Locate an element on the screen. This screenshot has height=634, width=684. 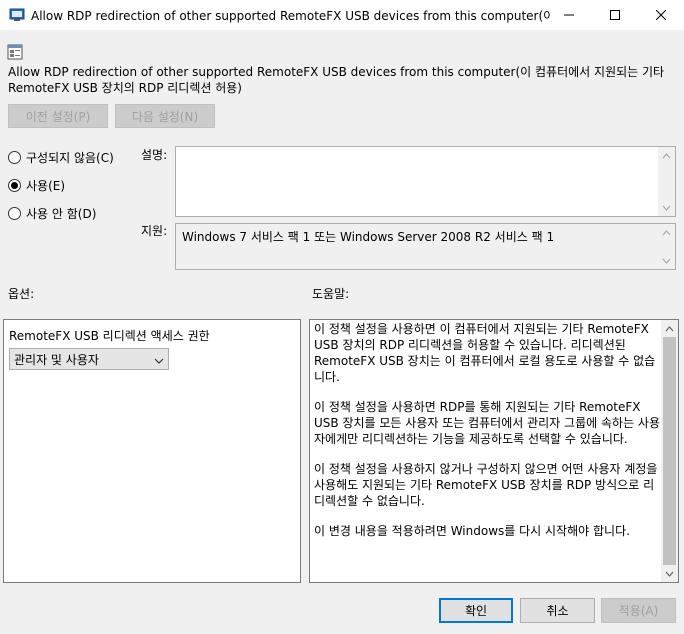
radio-enabled: 사용(E) is located at coordinates (36, 185).